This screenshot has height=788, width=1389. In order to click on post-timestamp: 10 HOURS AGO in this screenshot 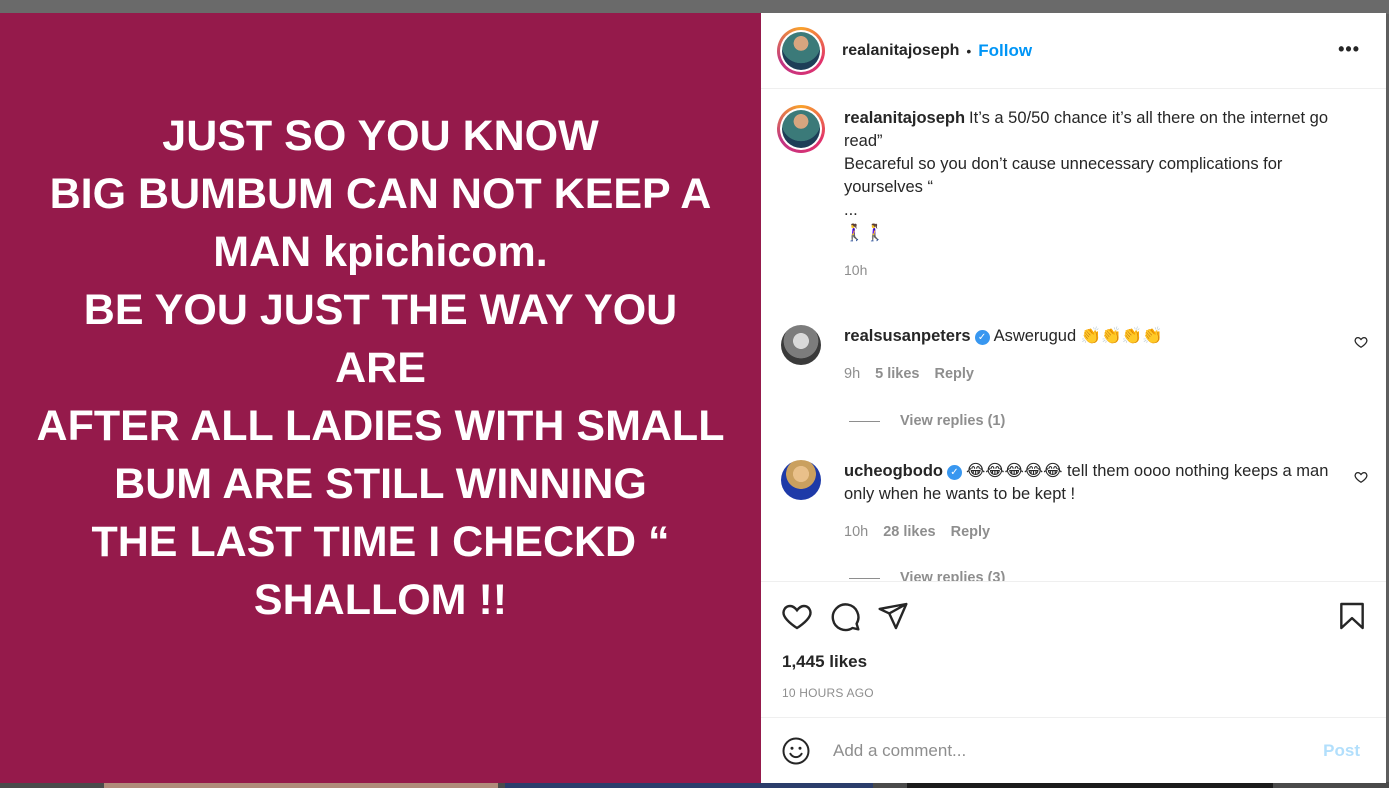, I will do `click(828, 693)`.